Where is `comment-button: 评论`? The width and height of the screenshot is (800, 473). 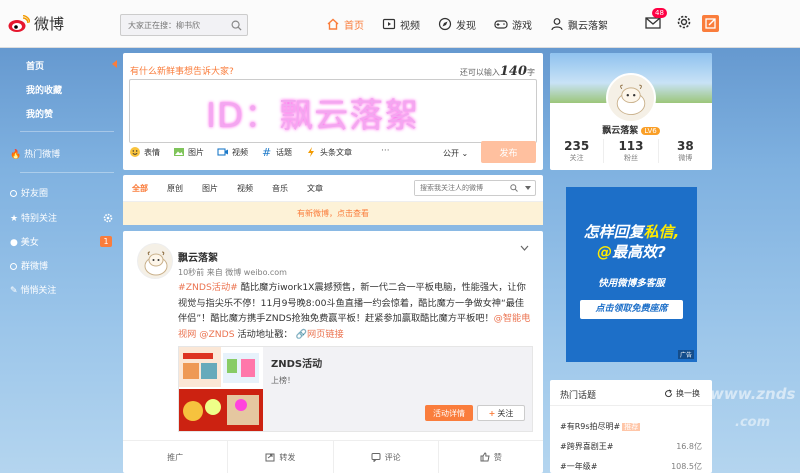
comment-button: 评论 is located at coordinates (386, 457).